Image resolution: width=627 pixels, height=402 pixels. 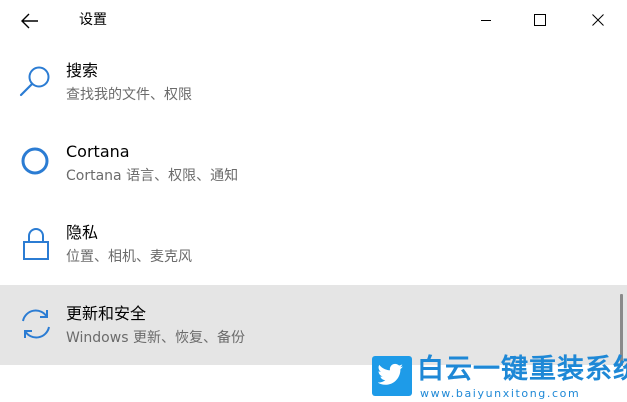 What do you see at coordinates (500, 393) in the screenshot?
I see `watermark-url: www.baiyunxitong.com` at bounding box center [500, 393].